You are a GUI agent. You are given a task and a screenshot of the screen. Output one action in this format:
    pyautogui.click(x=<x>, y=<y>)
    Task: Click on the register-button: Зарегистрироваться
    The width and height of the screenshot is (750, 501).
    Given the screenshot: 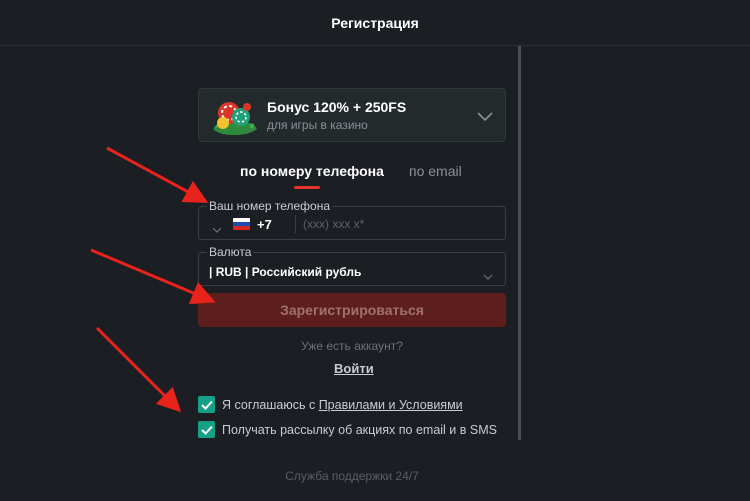 What is the action you would take?
    pyautogui.click(x=352, y=310)
    